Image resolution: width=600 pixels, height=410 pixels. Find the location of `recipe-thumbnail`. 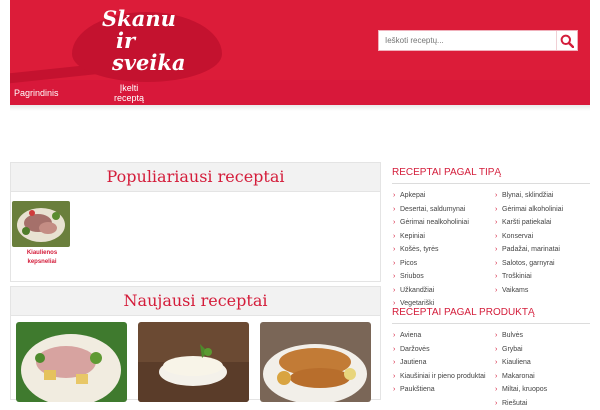

recipe-thumbnail is located at coordinates (41, 224).